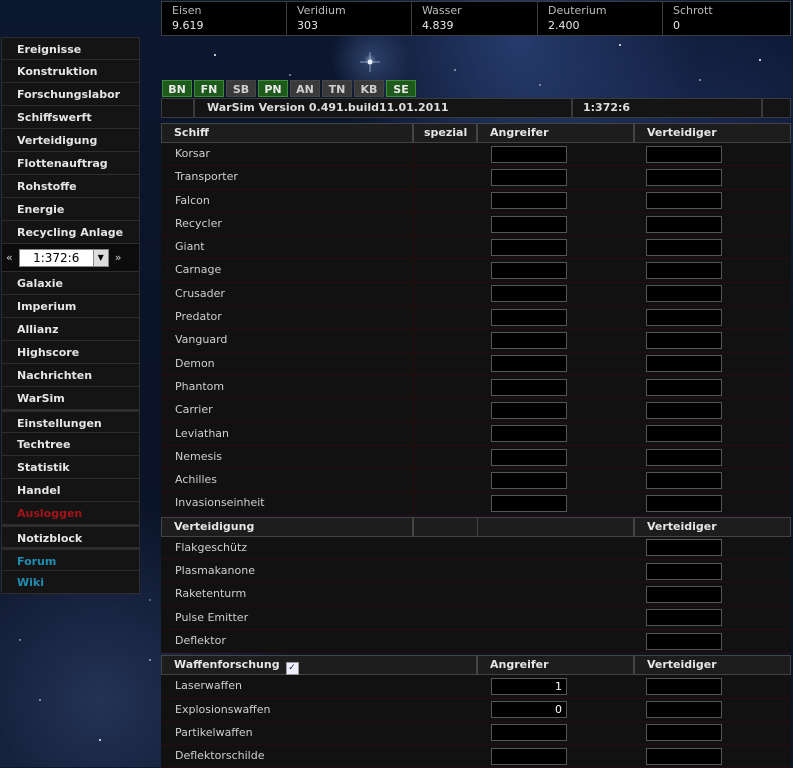 Image resolution: width=793 pixels, height=768 pixels. What do you see at coordinates (9, 257) in the screenshot?
I see `prev-planet-button: «` at bounding box center [9, 257].